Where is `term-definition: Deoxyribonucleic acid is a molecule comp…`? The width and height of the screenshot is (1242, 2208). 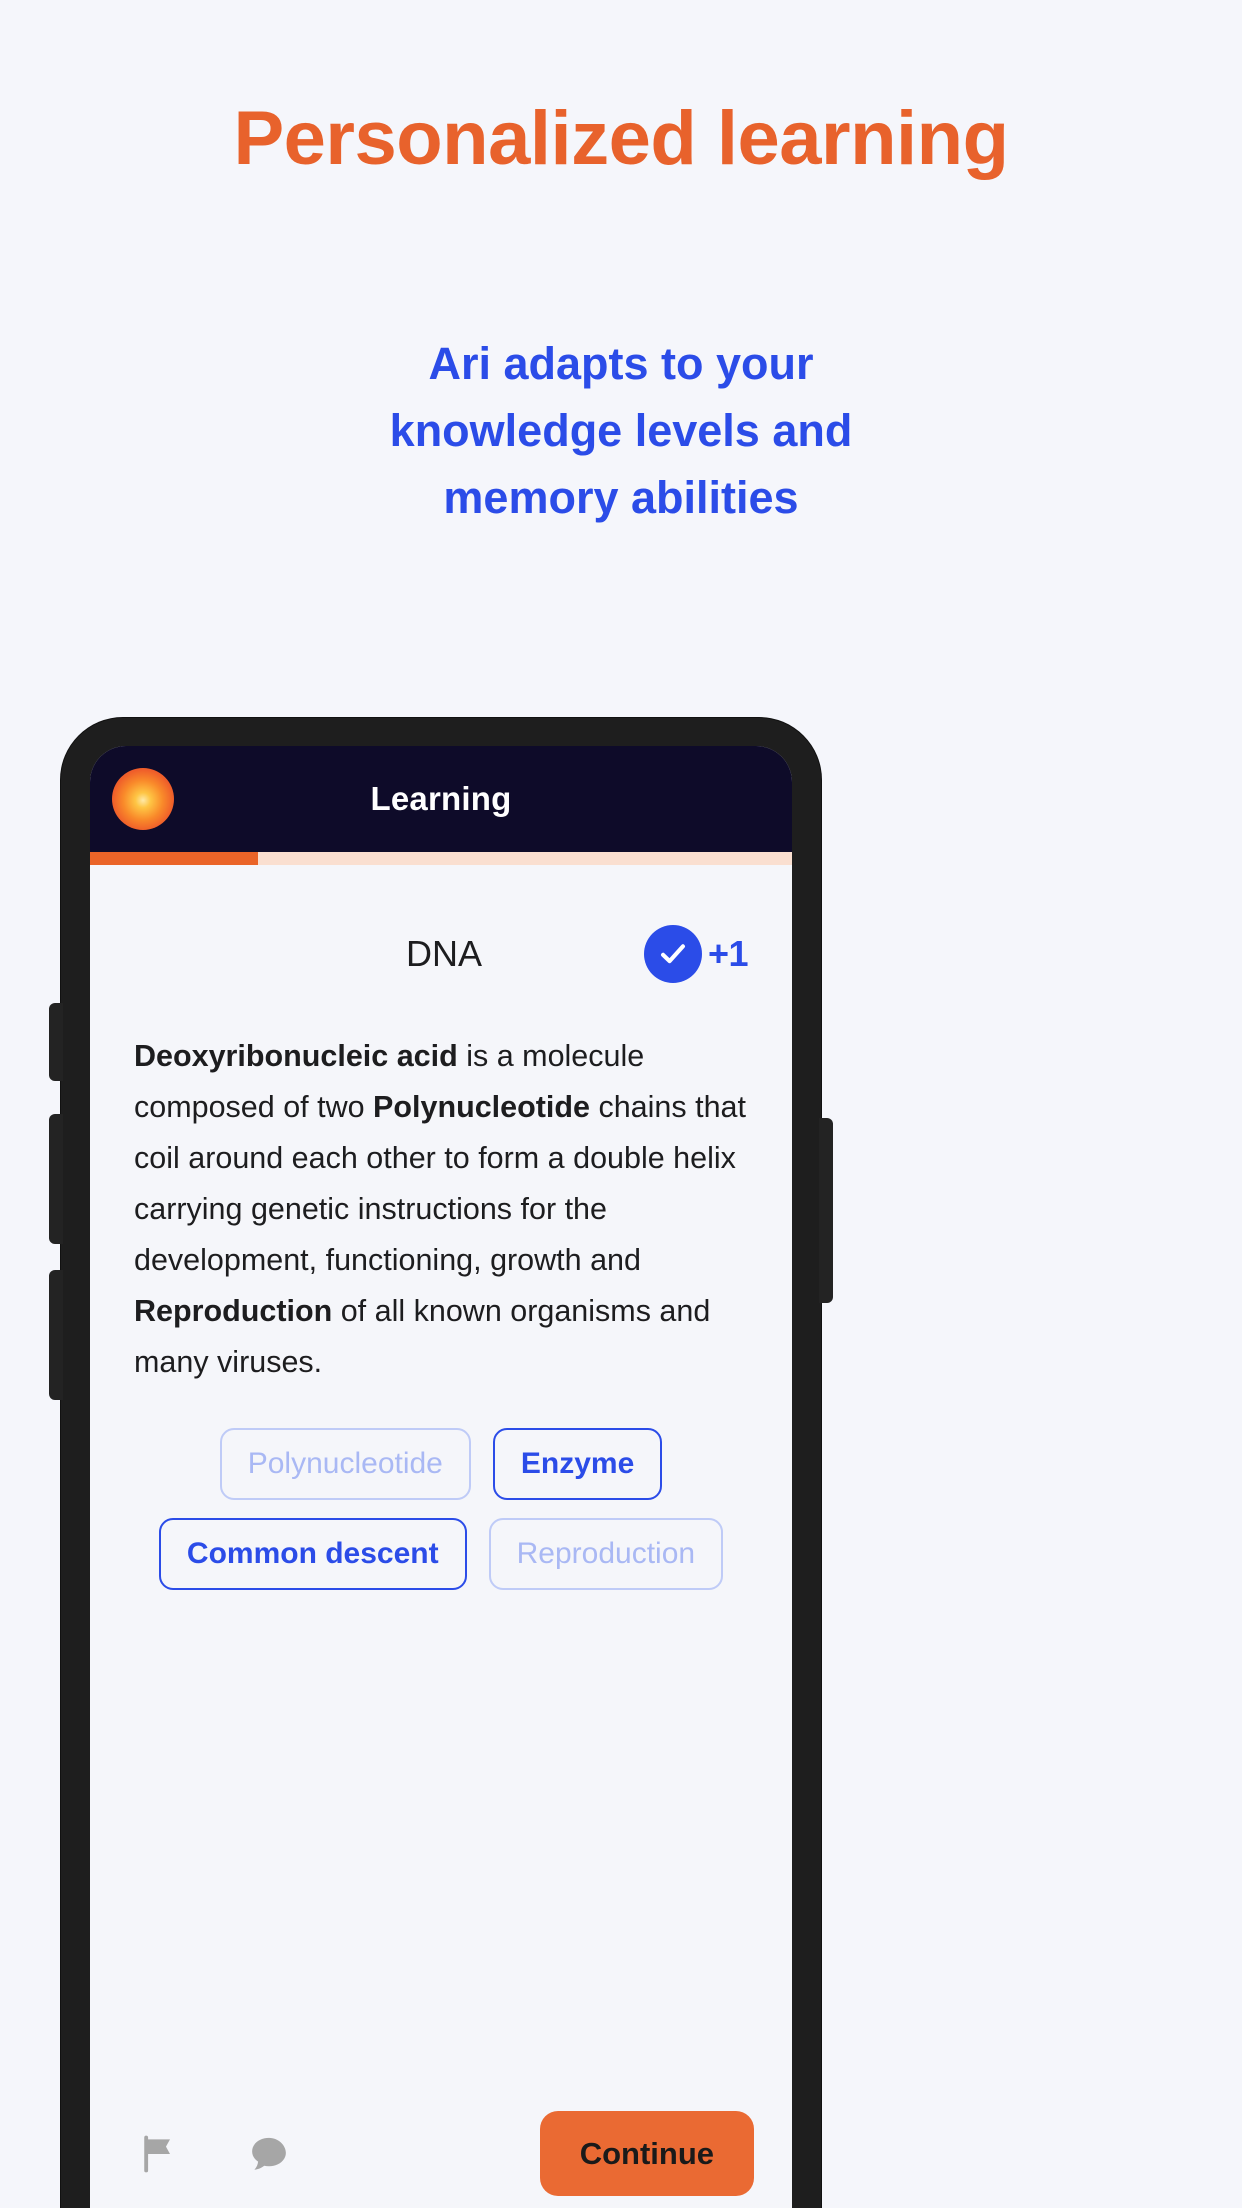 term-definition: Deoxyribonucleic acid is a molecule comp… is located at coordinates (441, 1209).